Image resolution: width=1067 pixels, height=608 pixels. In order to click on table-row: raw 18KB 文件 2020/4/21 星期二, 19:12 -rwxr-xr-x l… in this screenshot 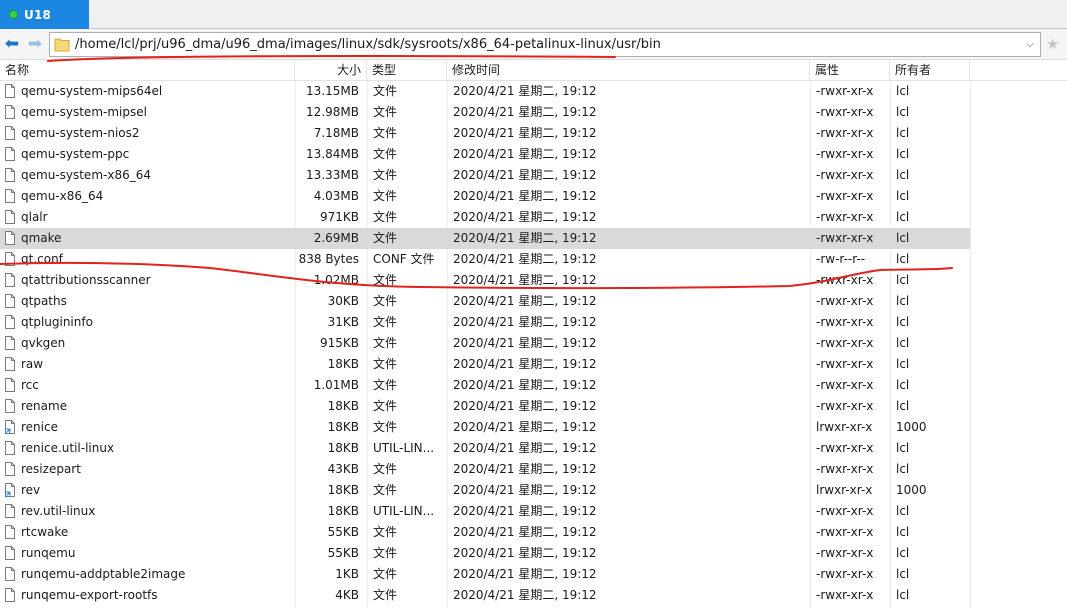, I will do `click(485, 364)`.